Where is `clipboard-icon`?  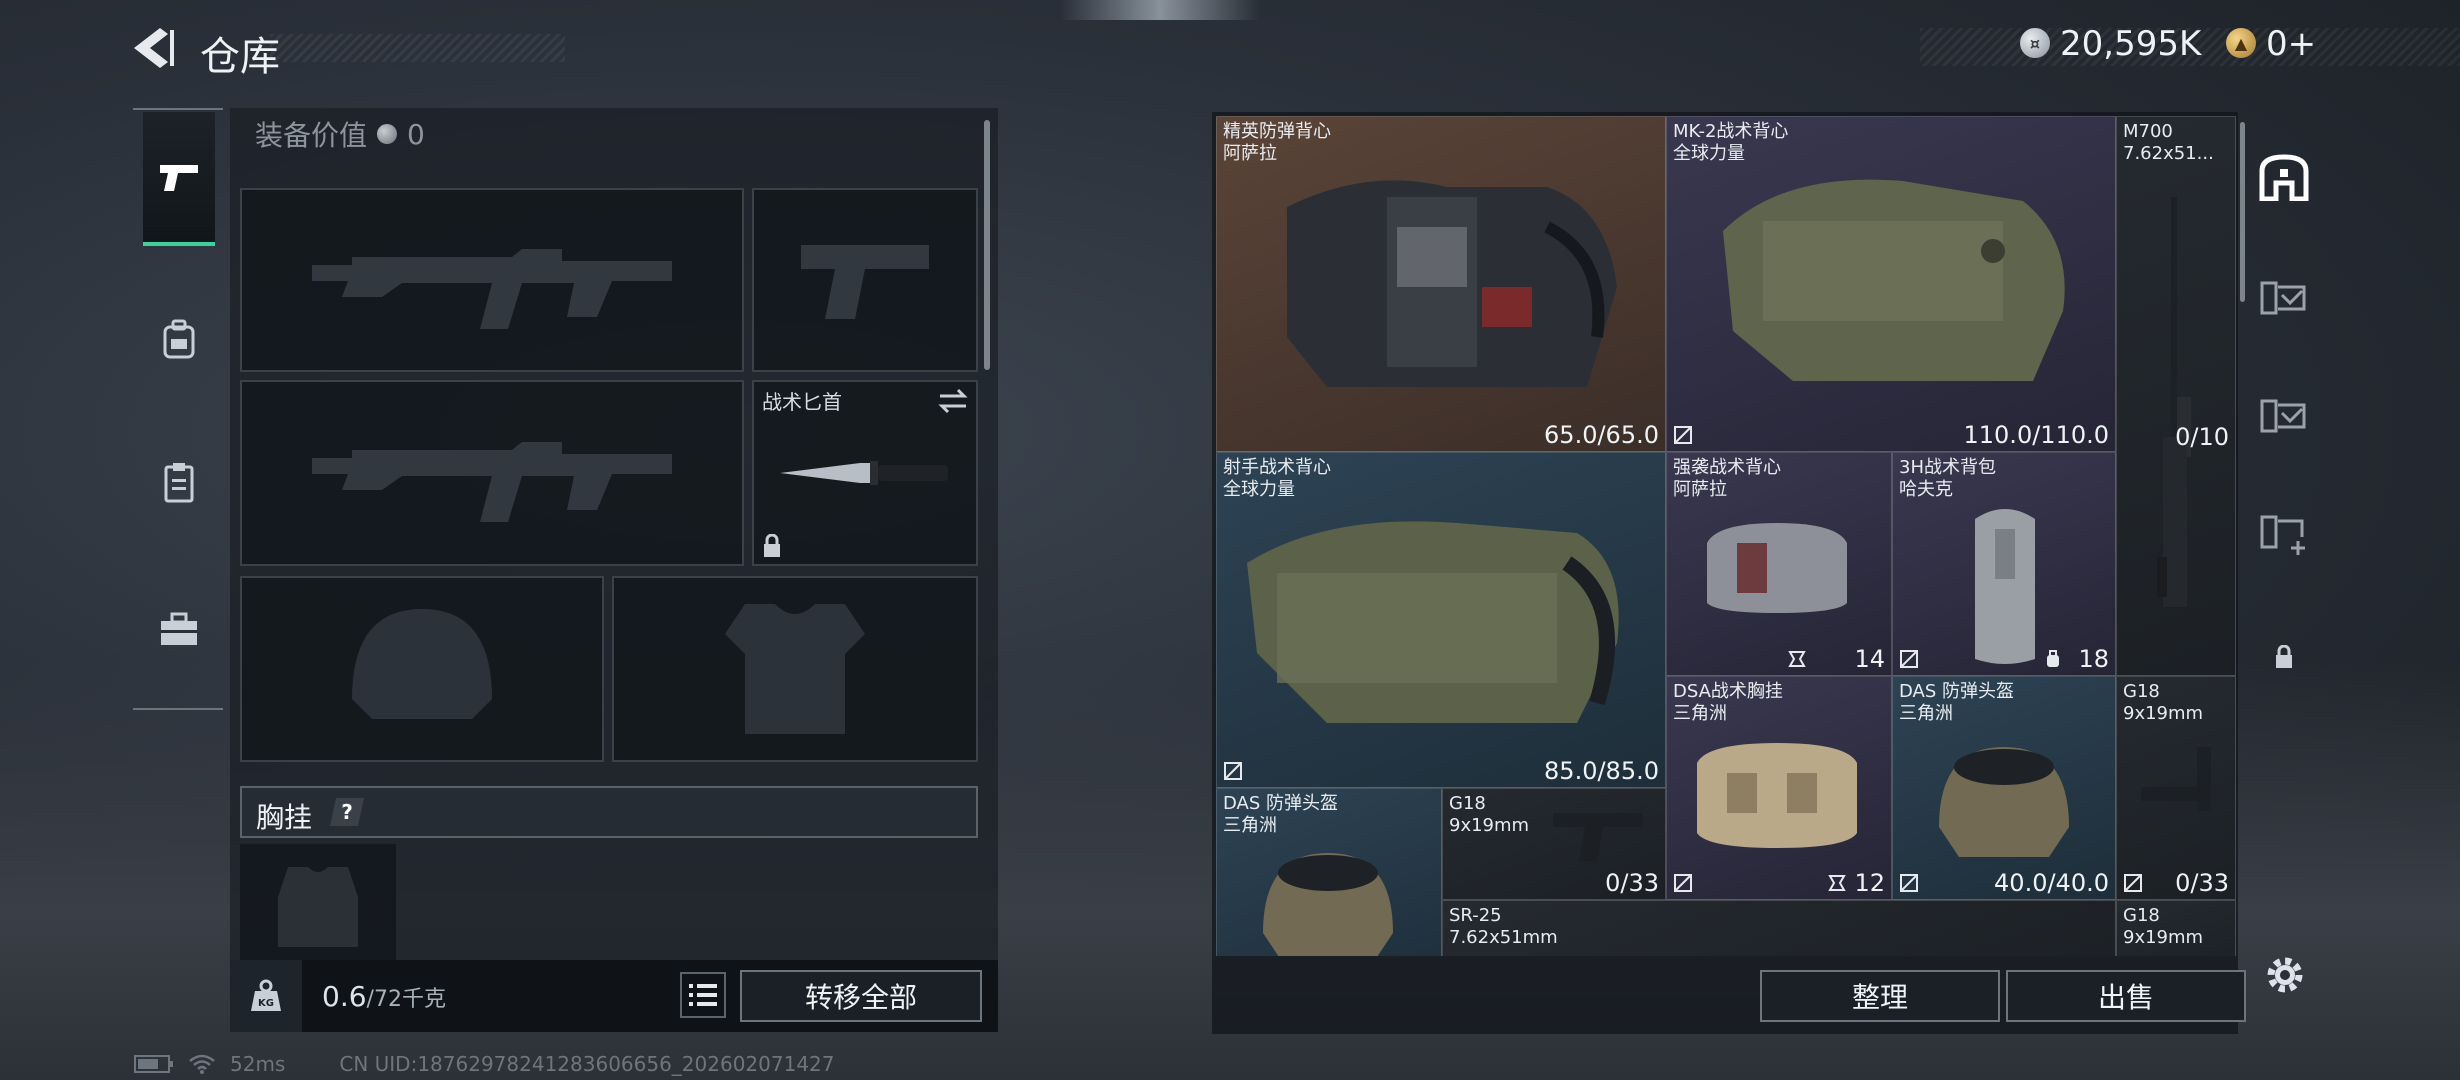 clipboard-icon is located at coordinates (179, 483).